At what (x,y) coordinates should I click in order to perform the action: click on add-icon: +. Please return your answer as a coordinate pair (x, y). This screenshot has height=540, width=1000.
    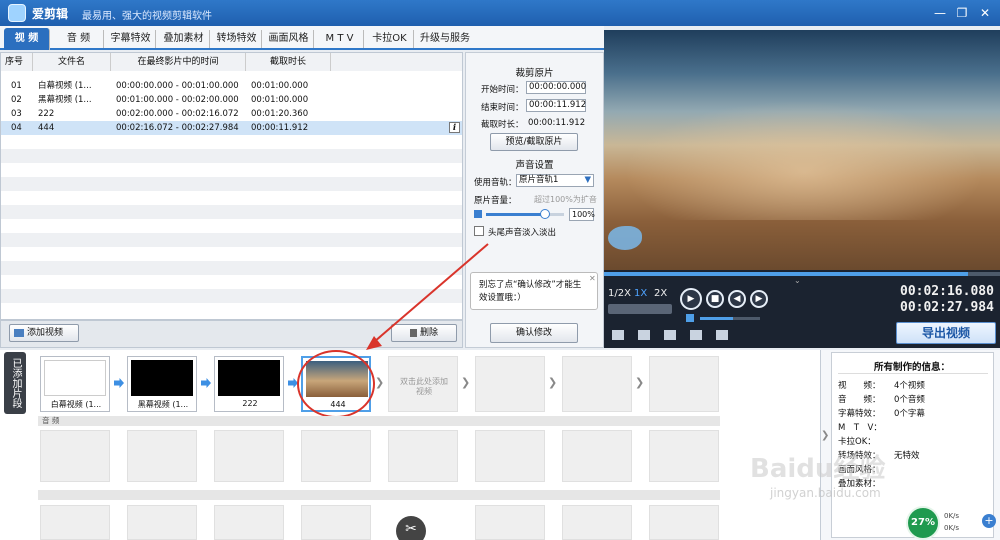
    Looking at the image, I should click on (989, 521).